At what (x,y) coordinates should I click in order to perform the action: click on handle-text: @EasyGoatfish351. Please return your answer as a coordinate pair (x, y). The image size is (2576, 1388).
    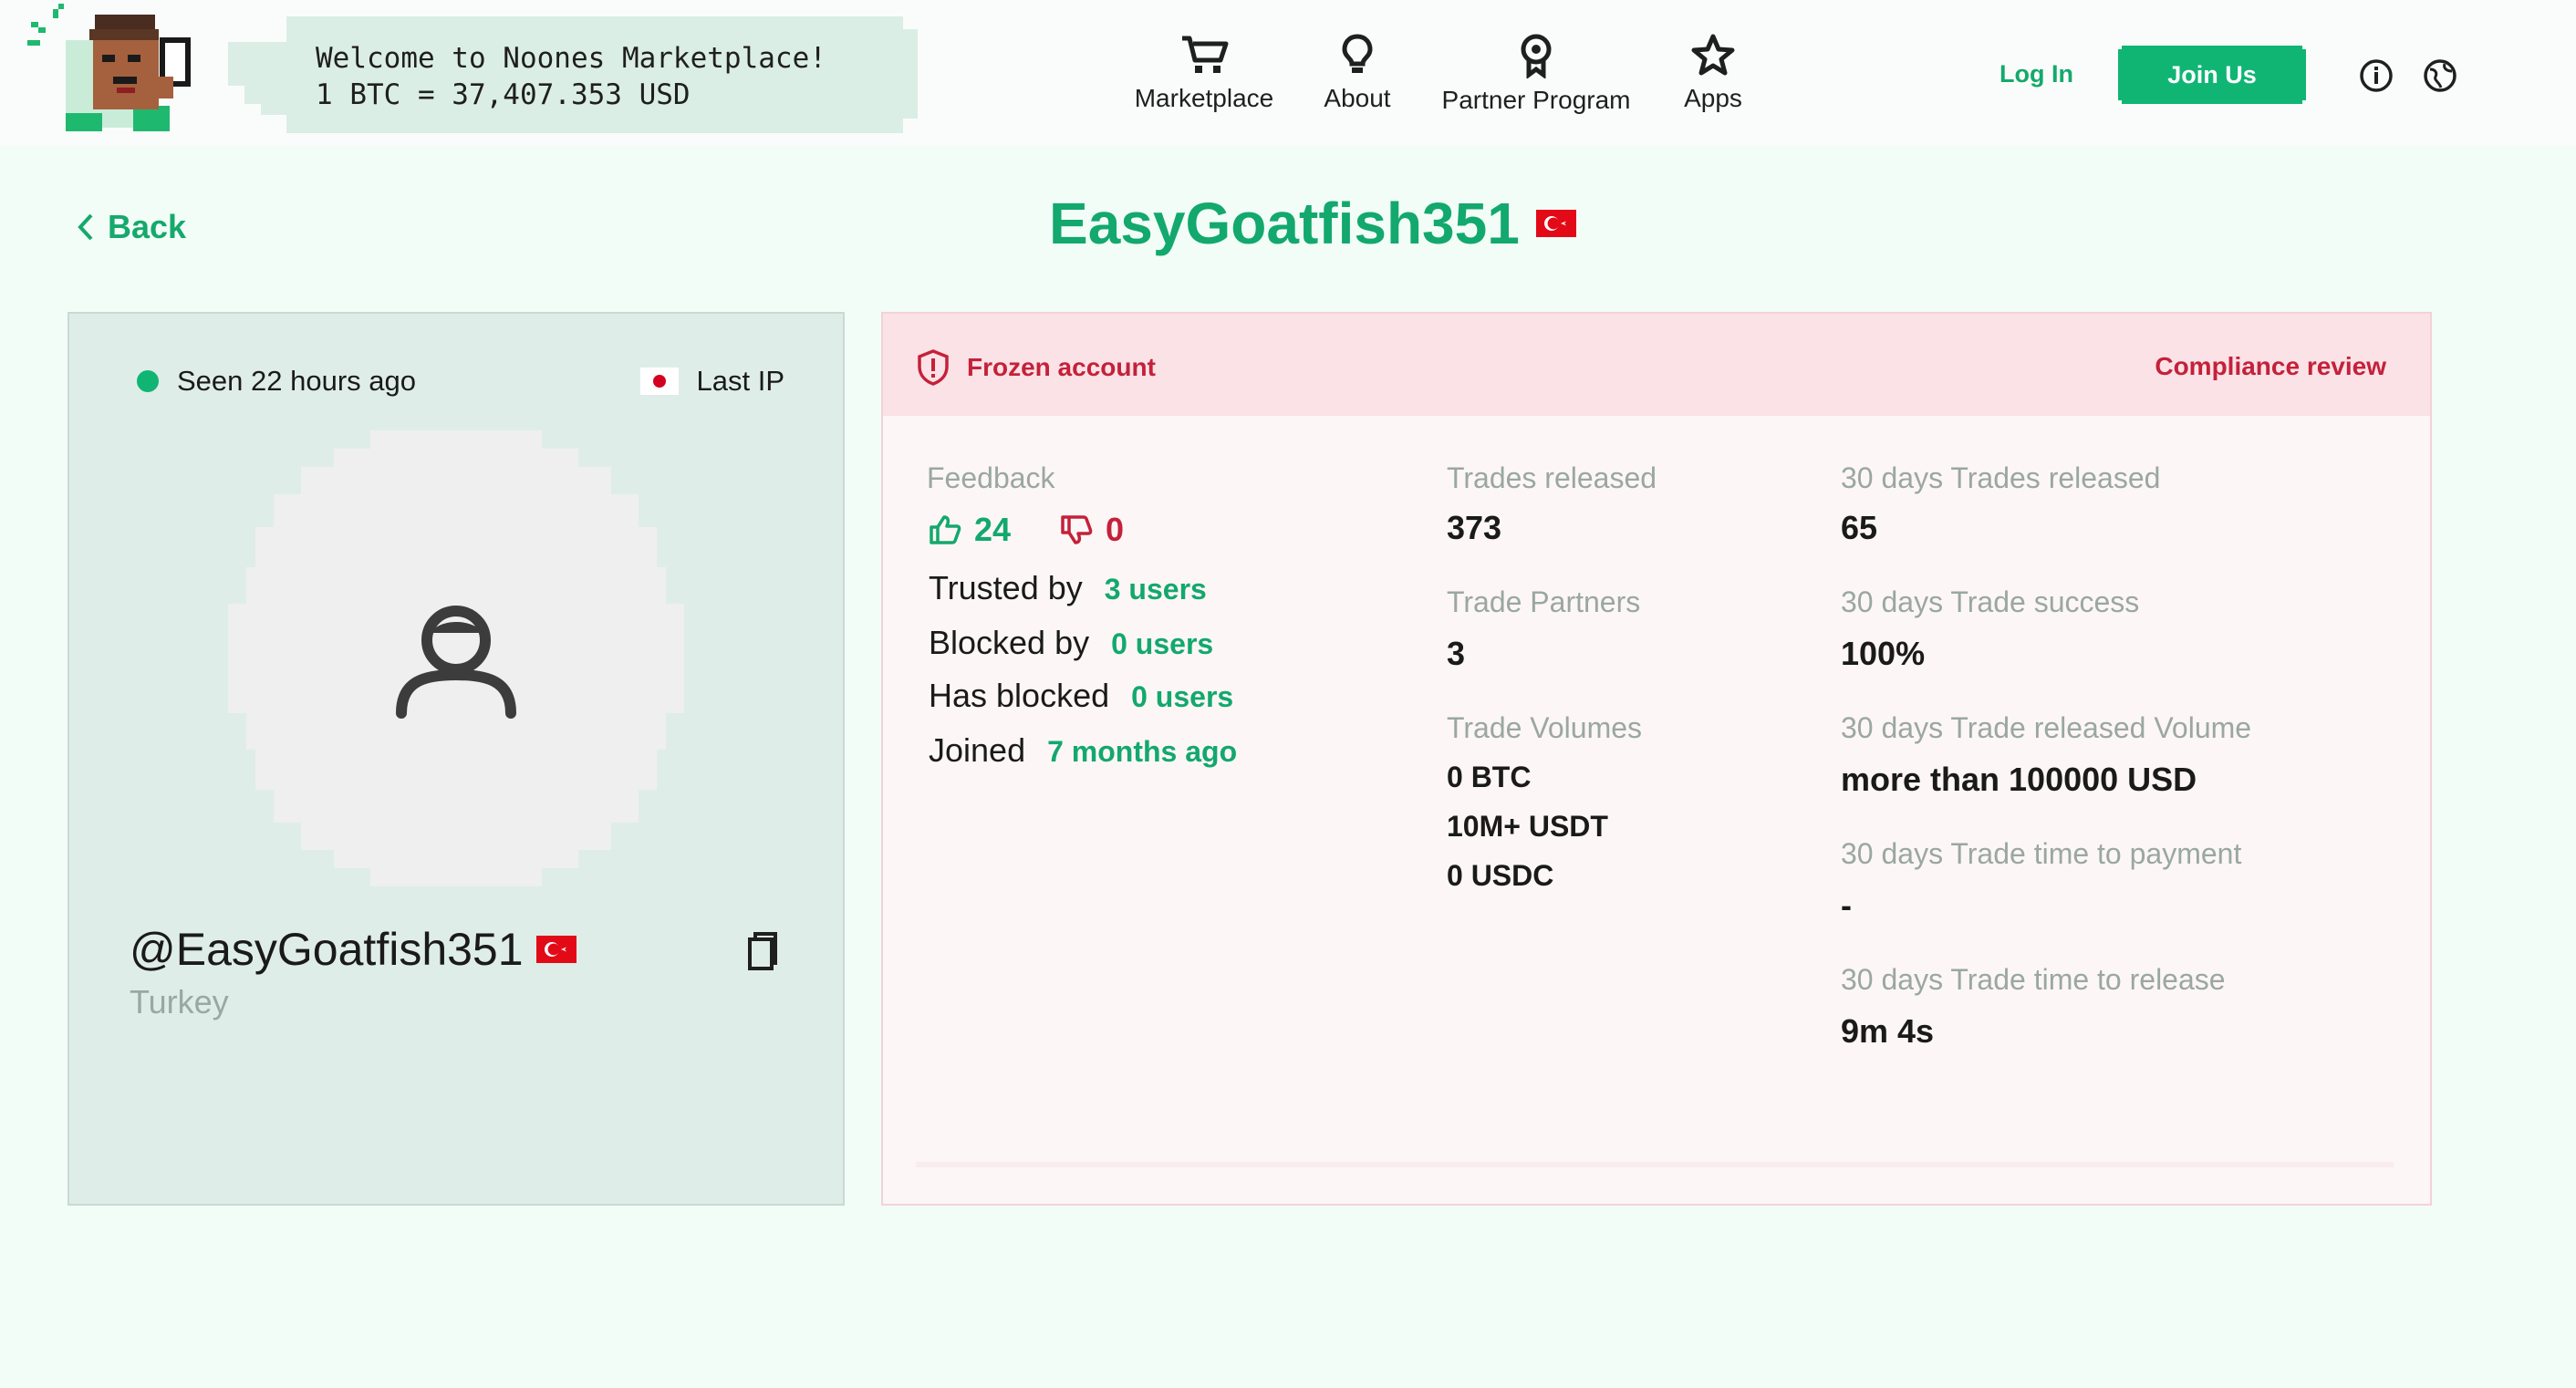
    Looking at the image, I should click on (327, 950).